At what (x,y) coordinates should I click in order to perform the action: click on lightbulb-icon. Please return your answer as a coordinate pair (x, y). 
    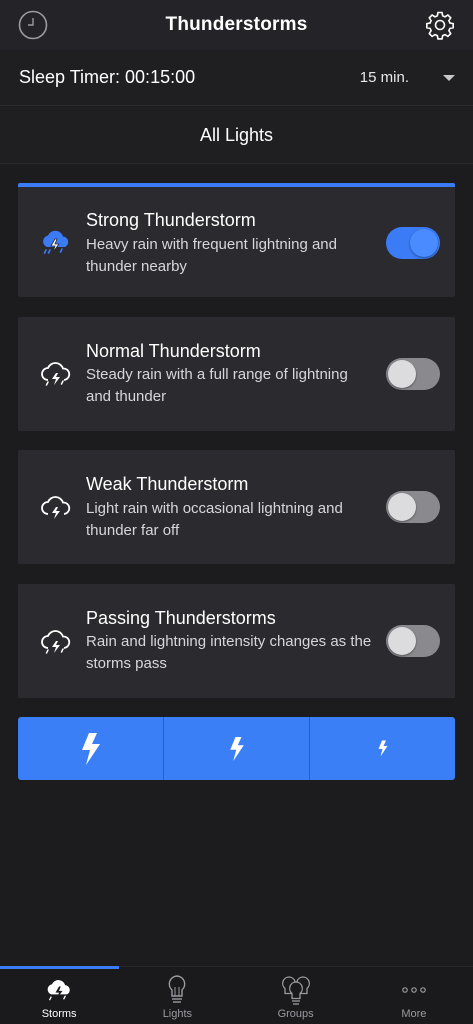
    Looking at the image, I should click on (177, 989).